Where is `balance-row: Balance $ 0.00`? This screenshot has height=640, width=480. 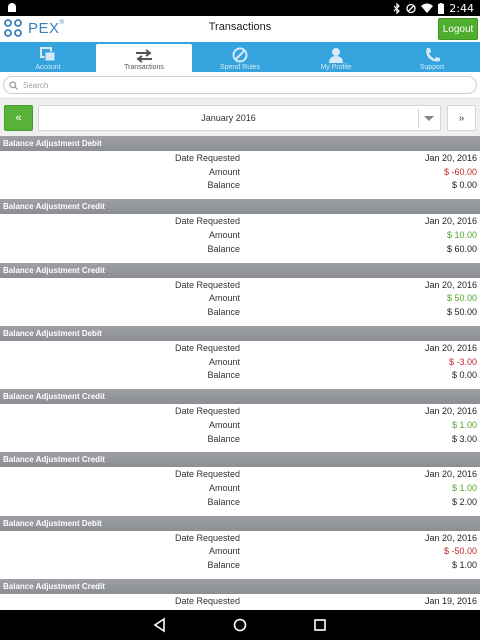 balance-row: Balance $ 0.00 is located at coordinates (240, 375).